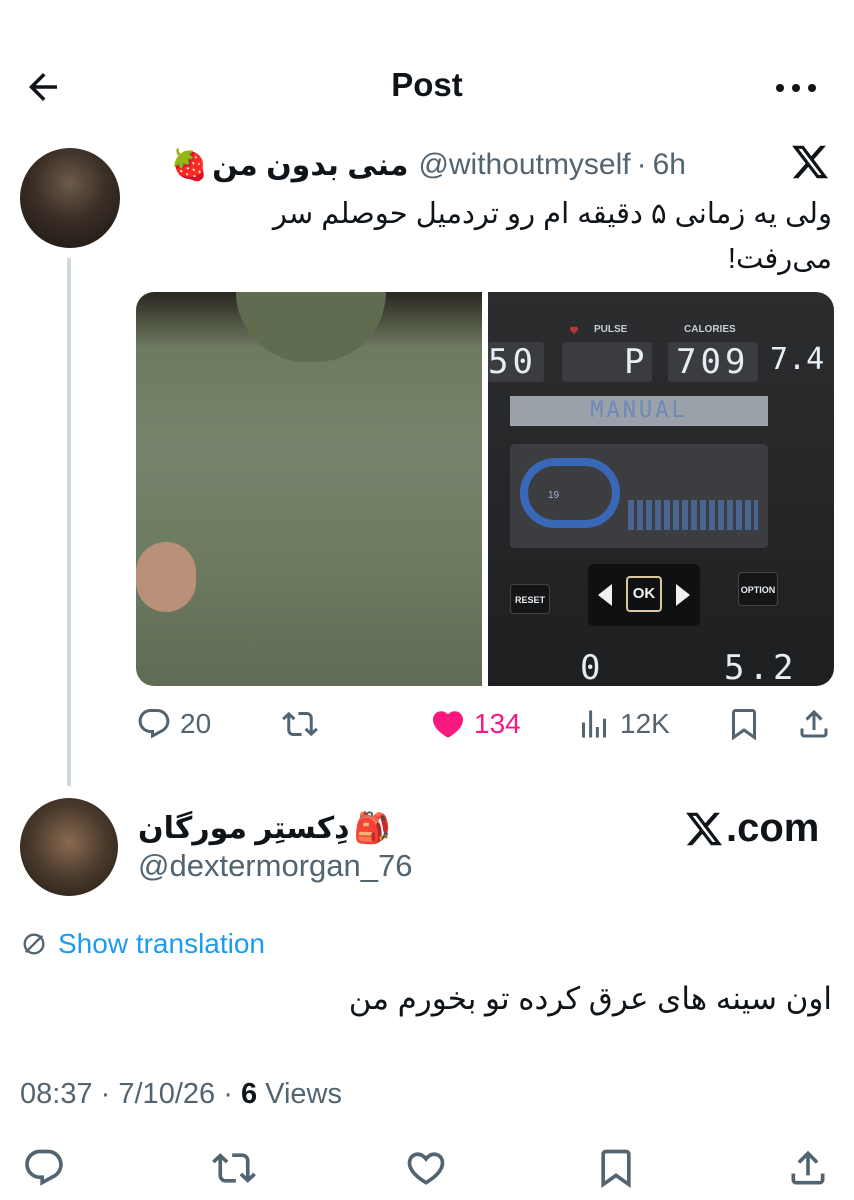 The height and width of the screenshot is (1200, 854). I want to click on page-title: Post, so click(427, 84).